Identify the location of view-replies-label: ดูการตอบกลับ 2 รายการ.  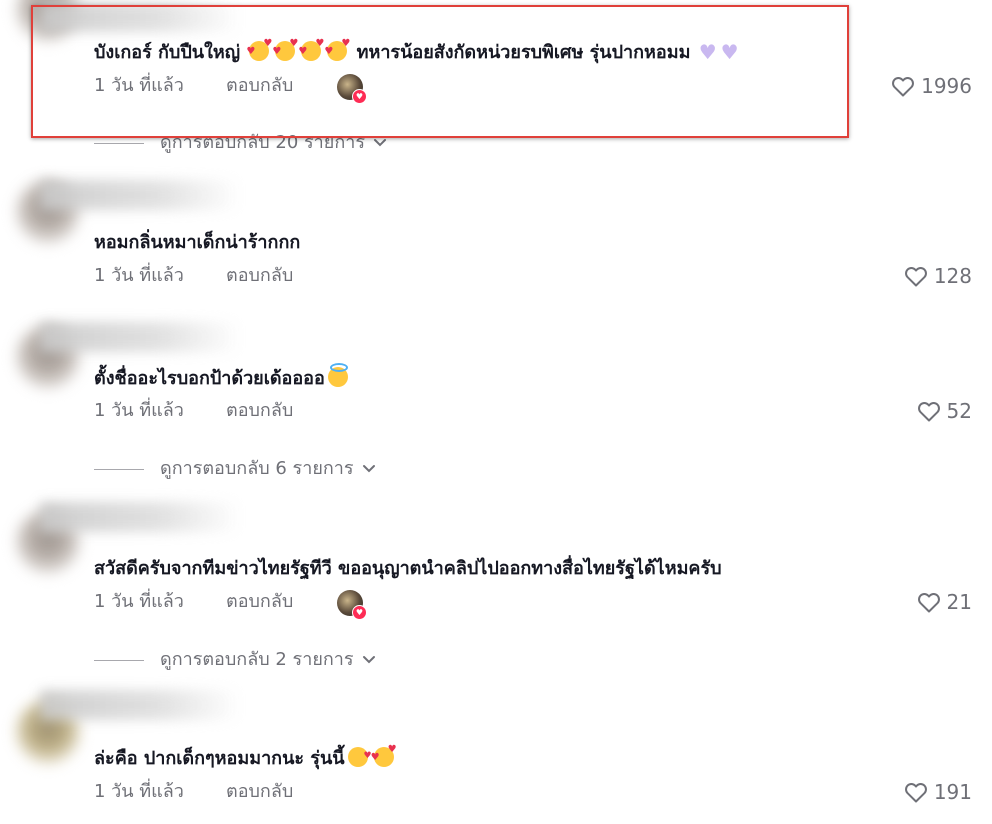
(257, 659).